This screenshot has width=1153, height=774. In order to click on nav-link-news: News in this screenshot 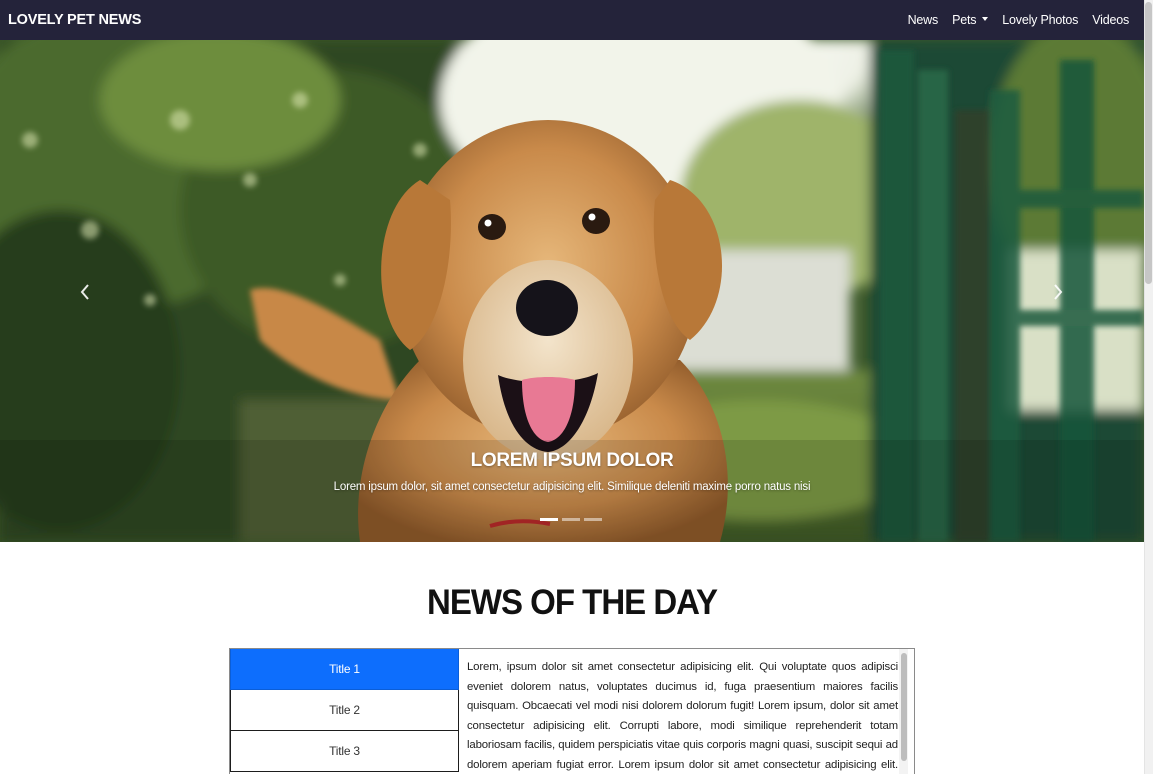, I will do `click(923, 20)`.